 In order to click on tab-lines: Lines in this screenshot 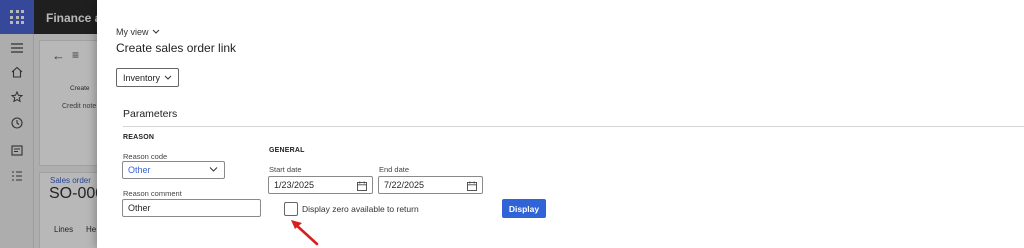, I will do `click(63, 229)`.